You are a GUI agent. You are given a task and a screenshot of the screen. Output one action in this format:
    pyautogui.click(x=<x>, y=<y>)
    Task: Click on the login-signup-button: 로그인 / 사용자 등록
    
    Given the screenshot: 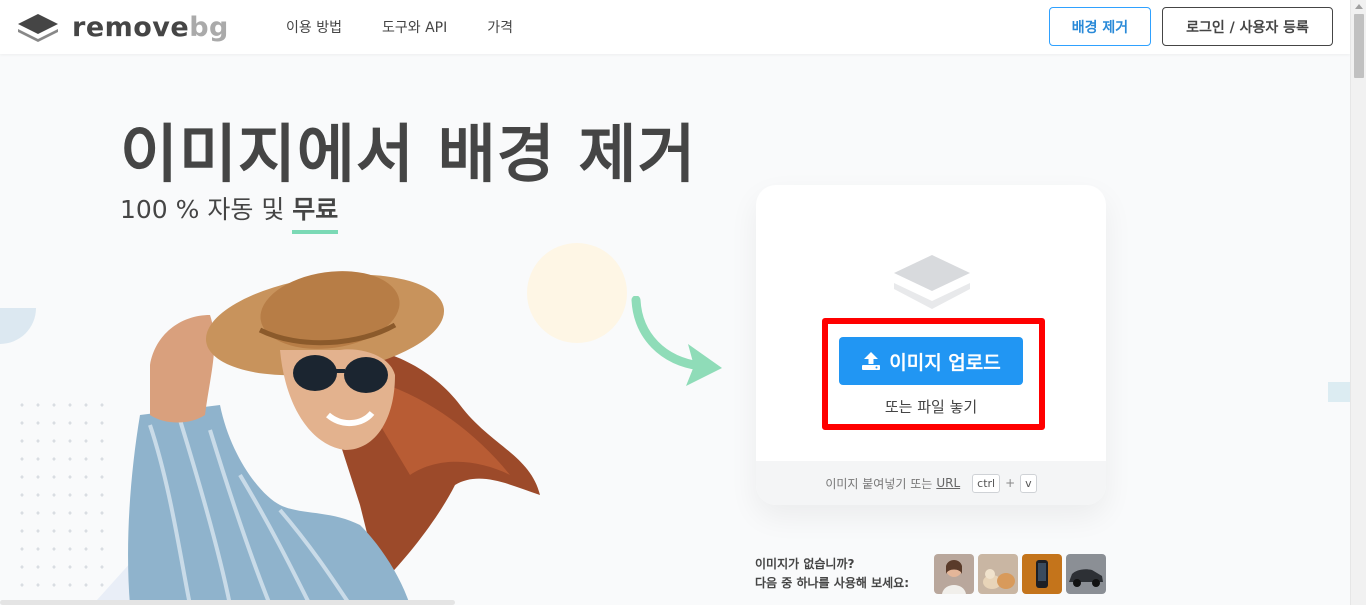 What is the action you would take?
    pyautogui.click(x=1247, y=26)
    